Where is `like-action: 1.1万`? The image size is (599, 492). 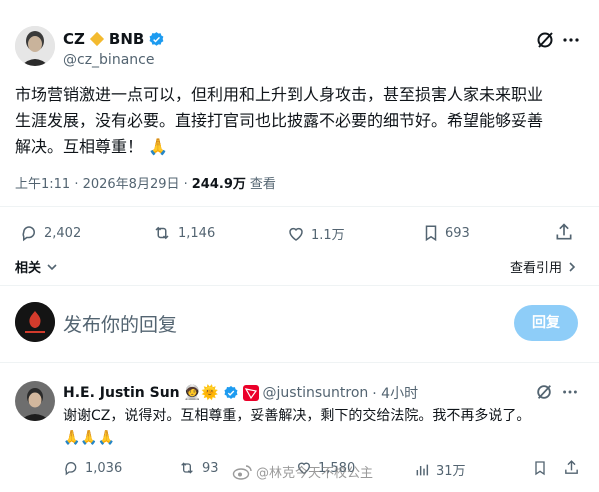
like-action: 1.1万 is located at coordinates (316, 233).